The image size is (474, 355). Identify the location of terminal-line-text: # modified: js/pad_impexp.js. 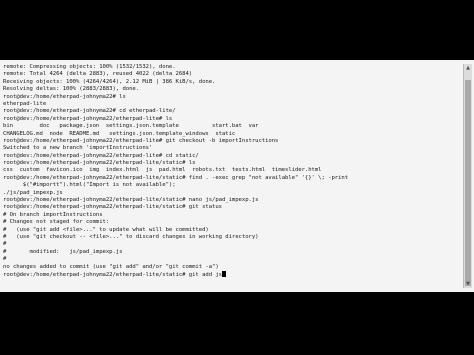
(63, 251).